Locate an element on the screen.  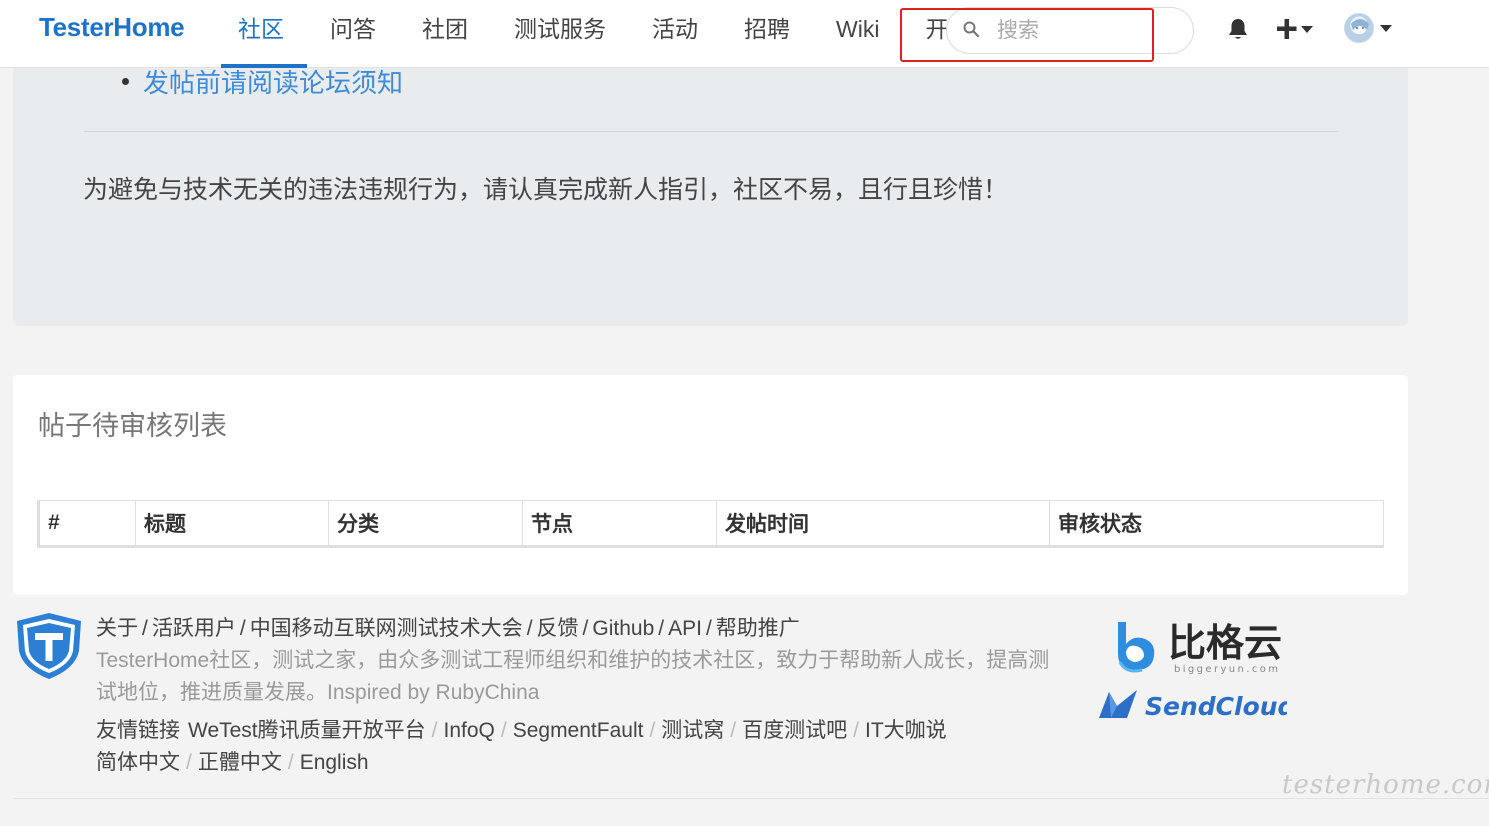
nav-item-testing-services: 测试服务 is located at coordinates (560, 34).